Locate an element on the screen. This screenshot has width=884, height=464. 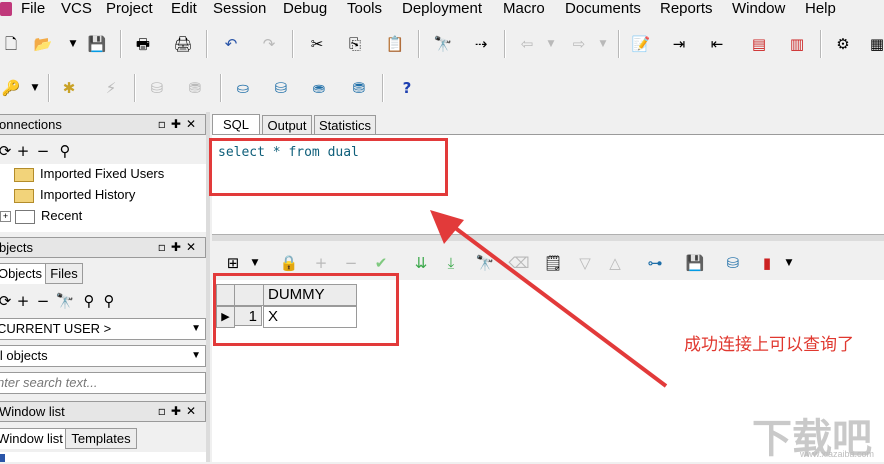
debug-bug-icon: ✱ is located at coordinates (69, 88).